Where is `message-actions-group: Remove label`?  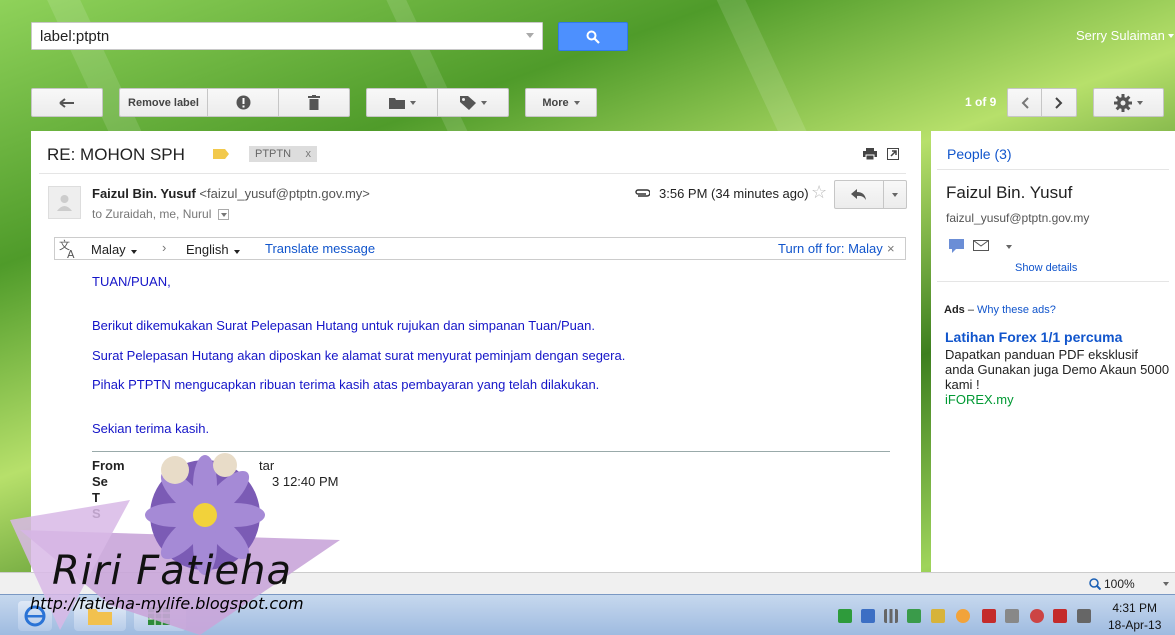 message-actions-group: Remove label is located at coordinates (234, 102).